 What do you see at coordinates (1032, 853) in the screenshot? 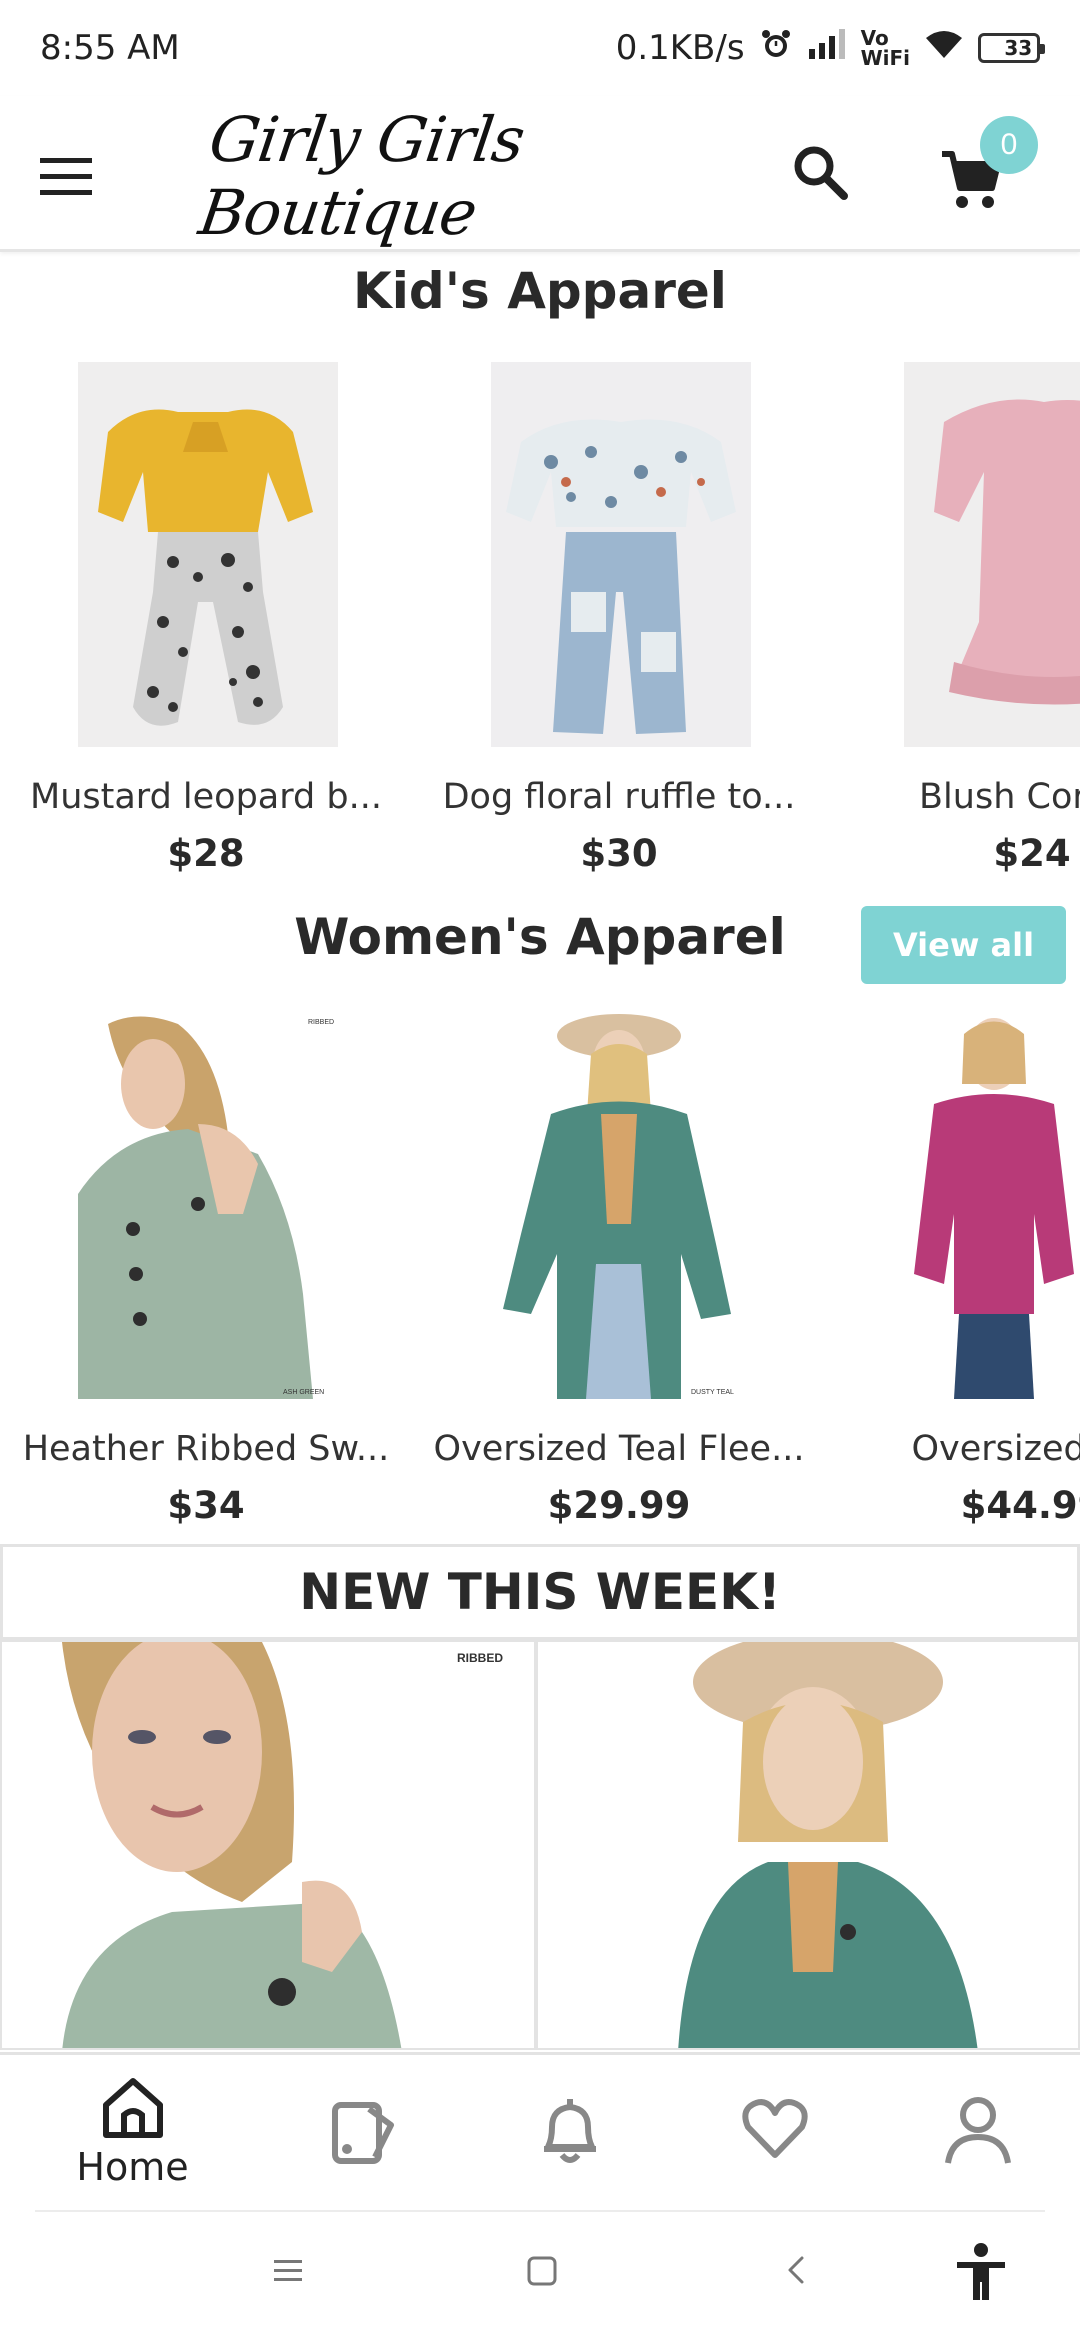
I see `product-price: $24` at bounding box center [1032, 853].